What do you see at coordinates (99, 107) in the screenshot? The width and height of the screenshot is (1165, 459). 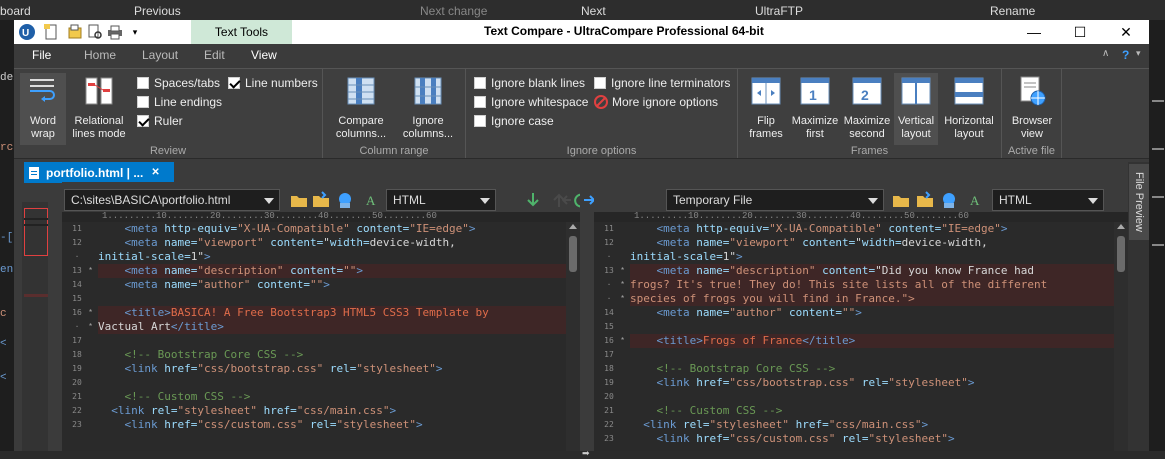 I see `relational-lines-mode-button: Relational lines mode` at bounding box center [99, 107].